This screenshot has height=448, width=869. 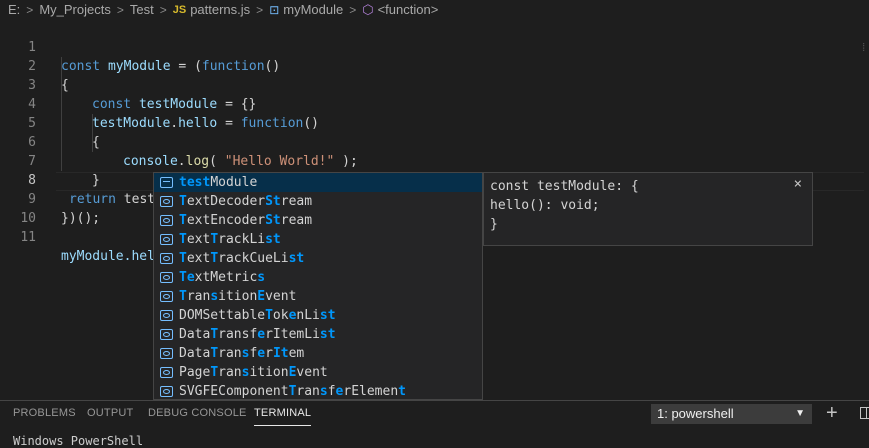 What do you see at coordinates (110, 413) in the screenshot?
I see `tab-output: OUTPUT` at bounding box center [110, 413].